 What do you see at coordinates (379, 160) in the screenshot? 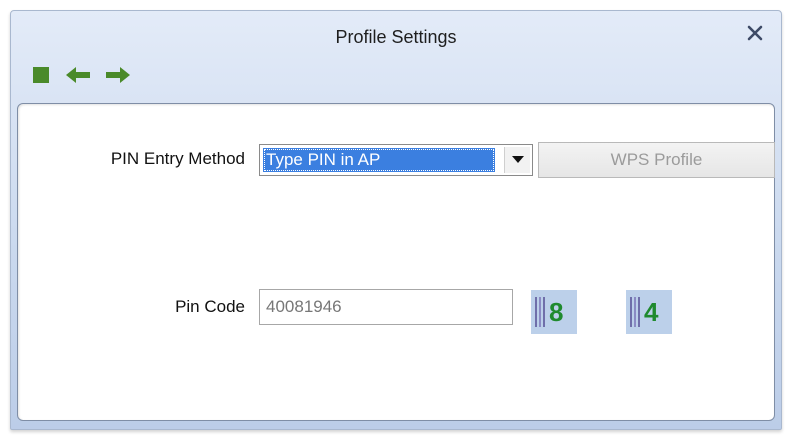
I see `pin-entry-method-selected-value: Type PIN in AP` at bounding box center [379, 160].